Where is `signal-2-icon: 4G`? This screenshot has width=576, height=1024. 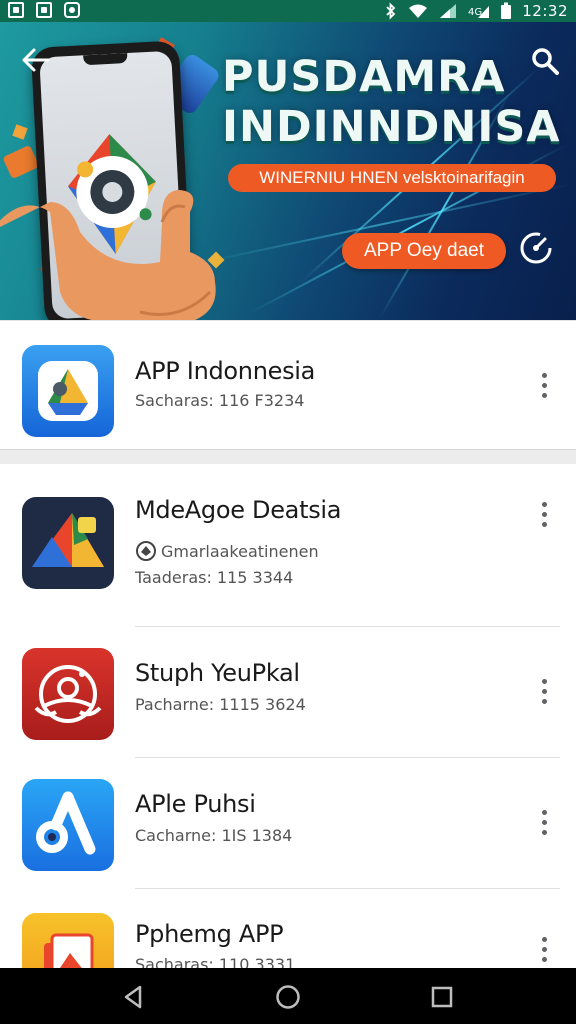
signal-2-icon: 4G is located at coordinates (479, 12).